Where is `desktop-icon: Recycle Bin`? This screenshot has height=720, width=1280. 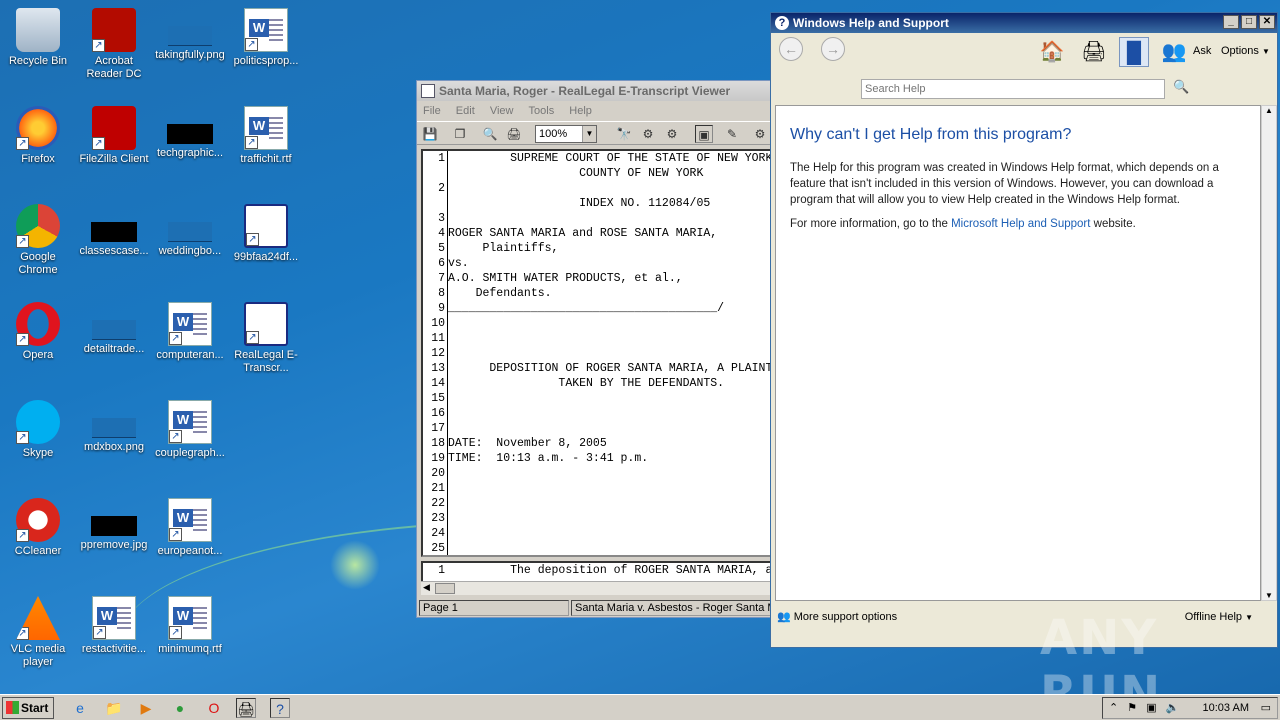
desktop-icon: Recycle Bin is located at coordinates (38, 36).